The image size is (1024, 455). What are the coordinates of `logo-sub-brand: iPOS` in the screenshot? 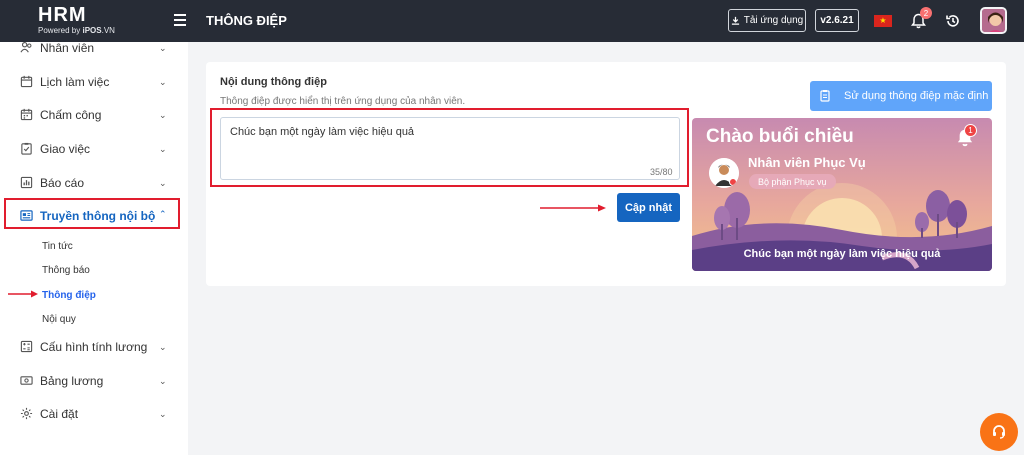 It's located at (92, 30).